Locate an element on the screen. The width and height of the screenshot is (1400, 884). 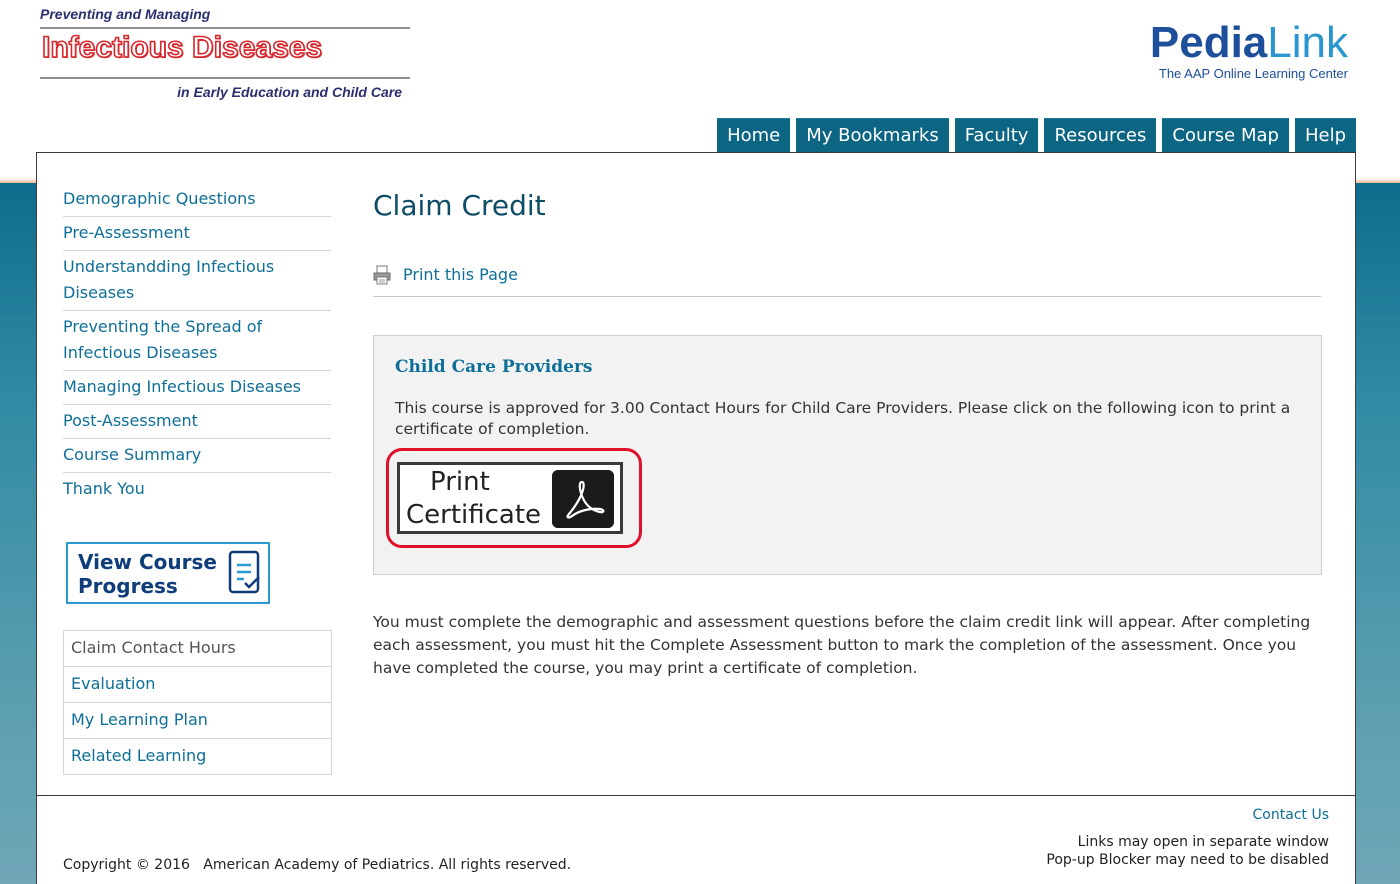
sidebar-item-pre-assessment: Pre-Assessment is located at coordinates (197, 234).